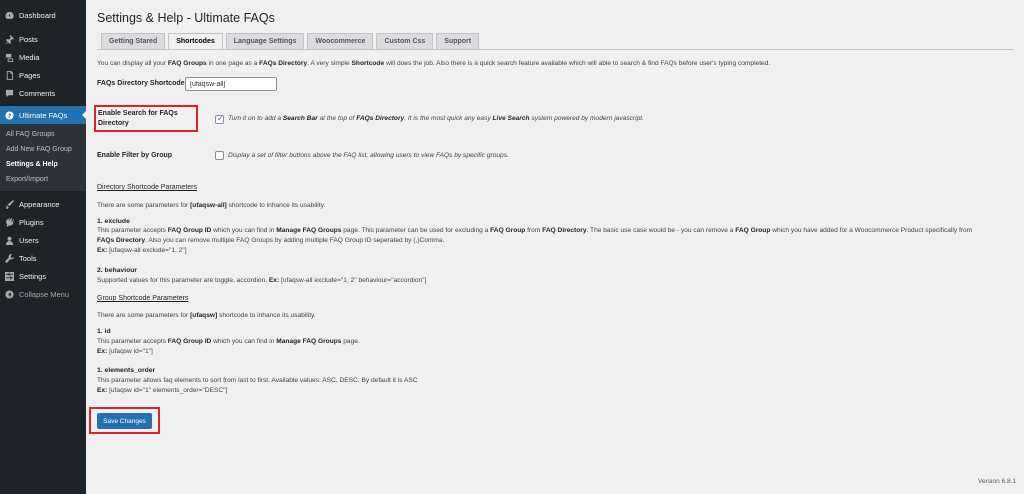 The width and height of the screenshot is (1024, 494). I want to click on tab-getting-started: Getting Stared, so click(133, 41).